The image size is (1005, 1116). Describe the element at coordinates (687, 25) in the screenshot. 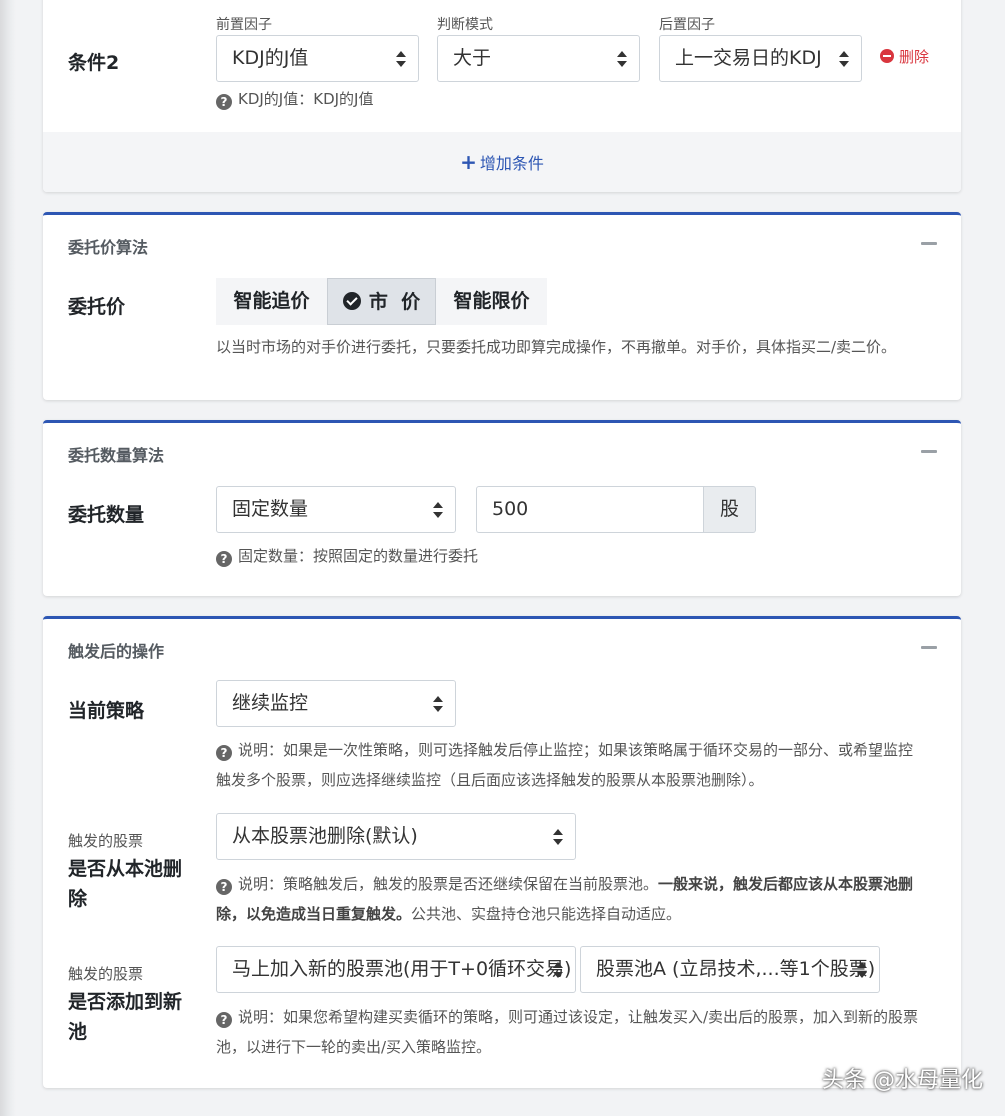

I see `back-factor-label: 后置因子` at that location.